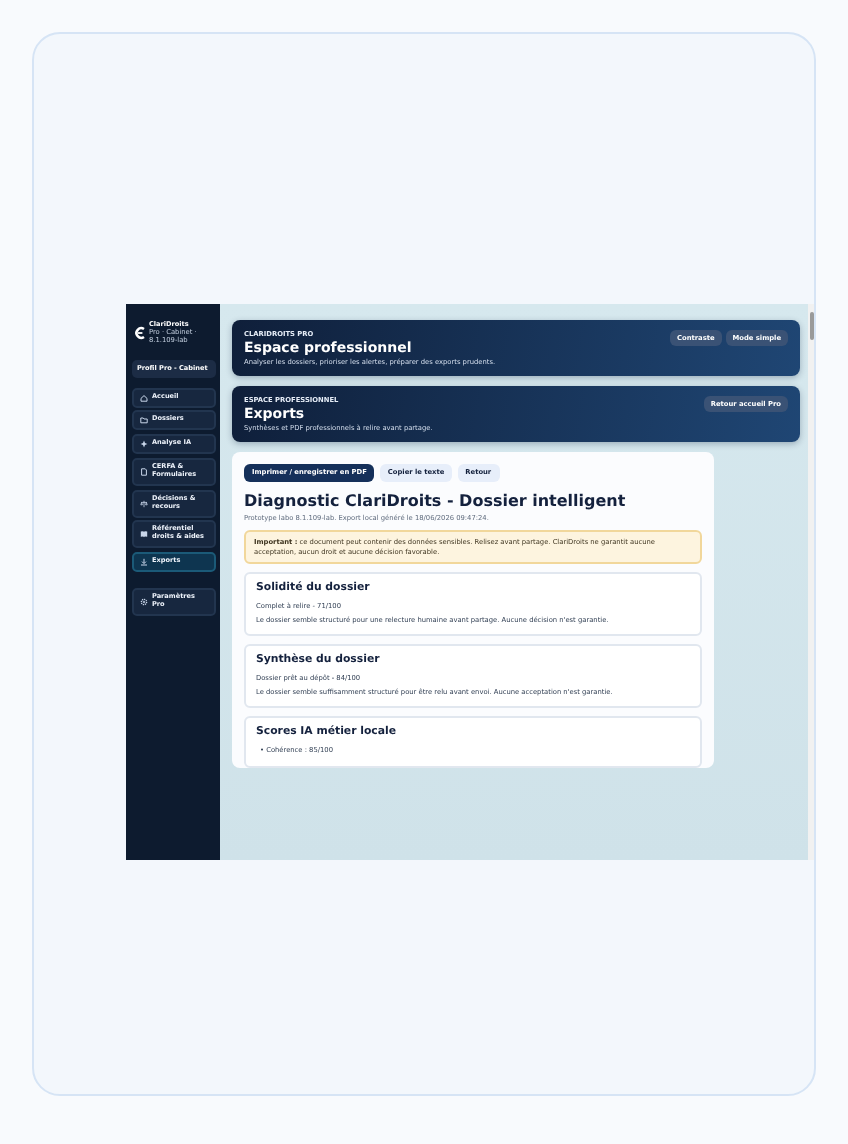 The image size is (848, 1144). I want to click on book-icon, so click(143, 534).